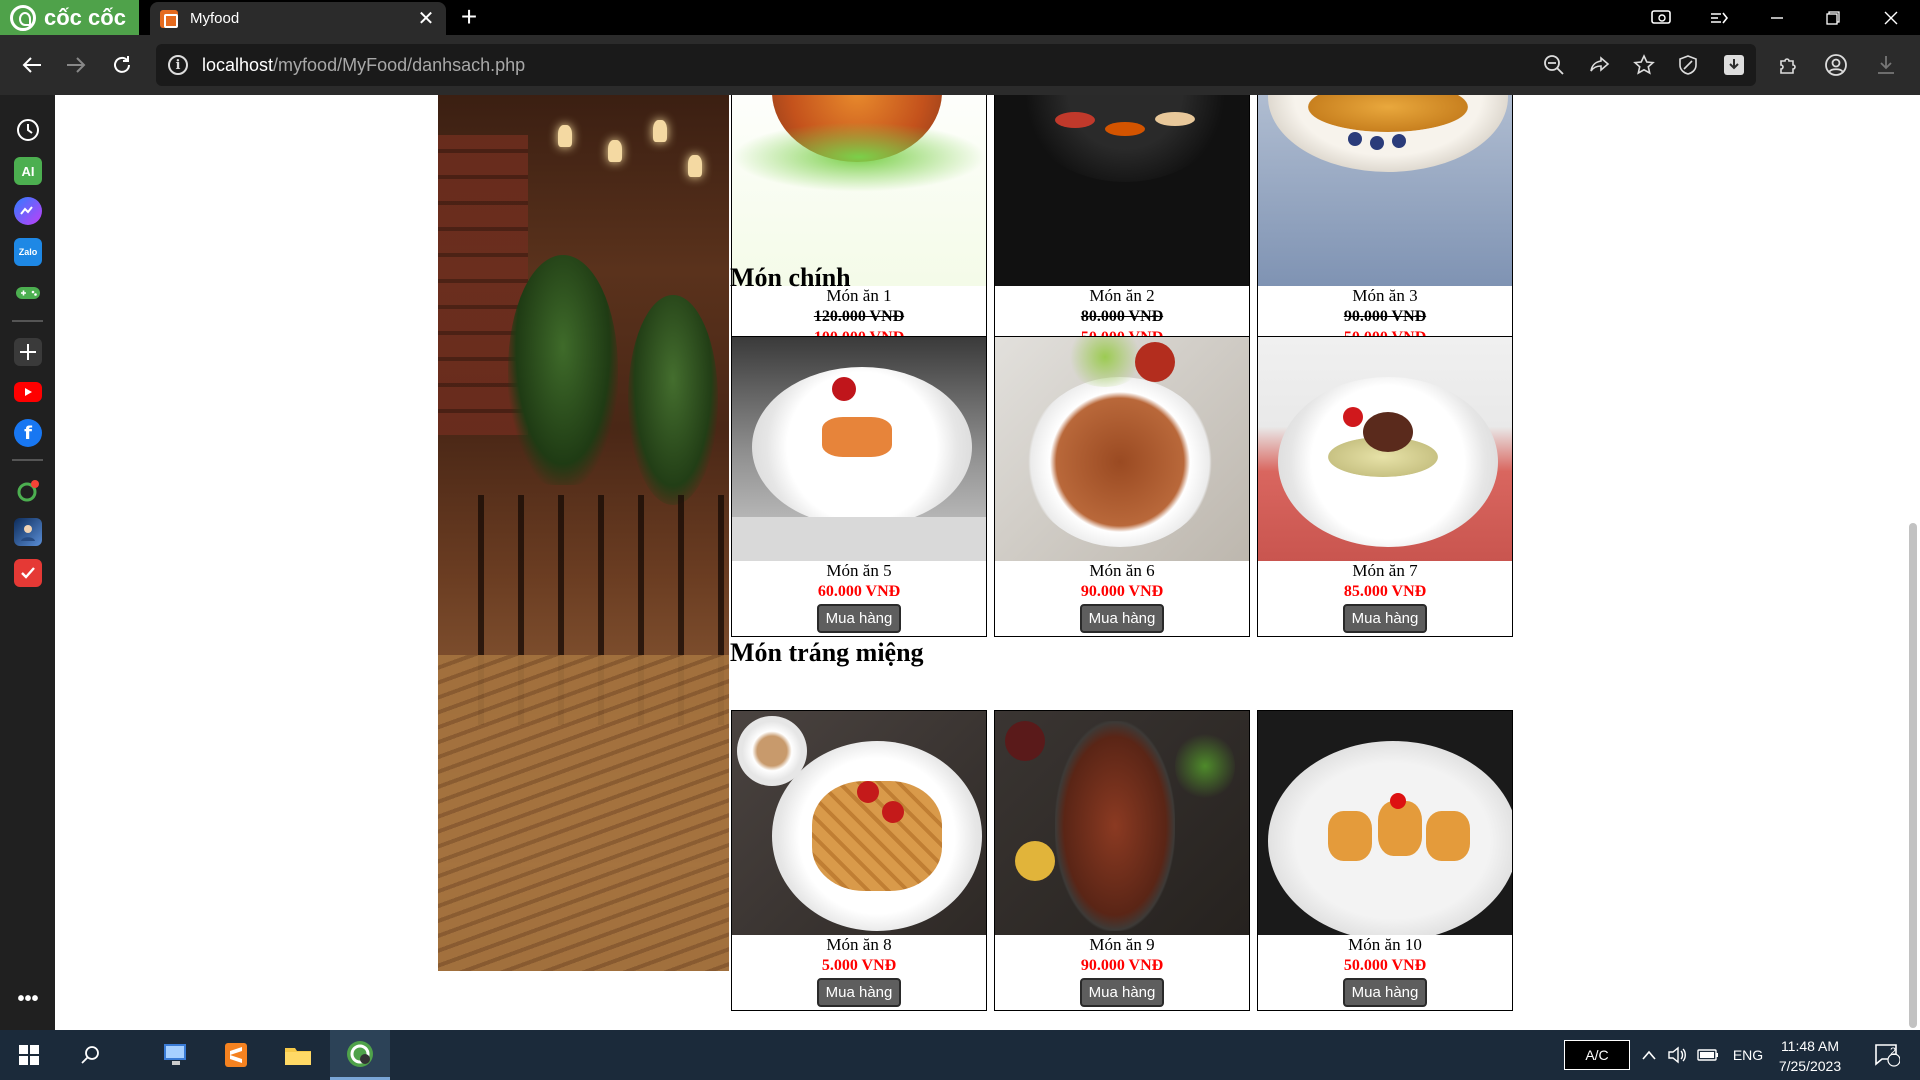 The image size is (1920, 1080). What do you see at coordinates (298, 1055) in the screenshot?
I see `file-explorer-icon` at bounding box center [298, 1055].